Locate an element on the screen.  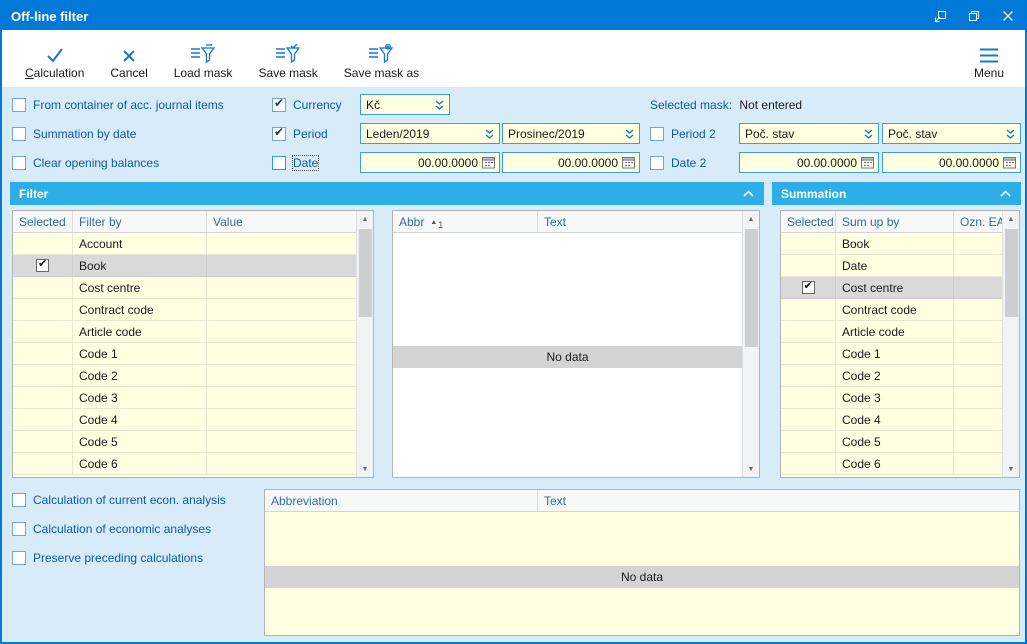
filter-row-book: Book is located at coordinates (184, 266).